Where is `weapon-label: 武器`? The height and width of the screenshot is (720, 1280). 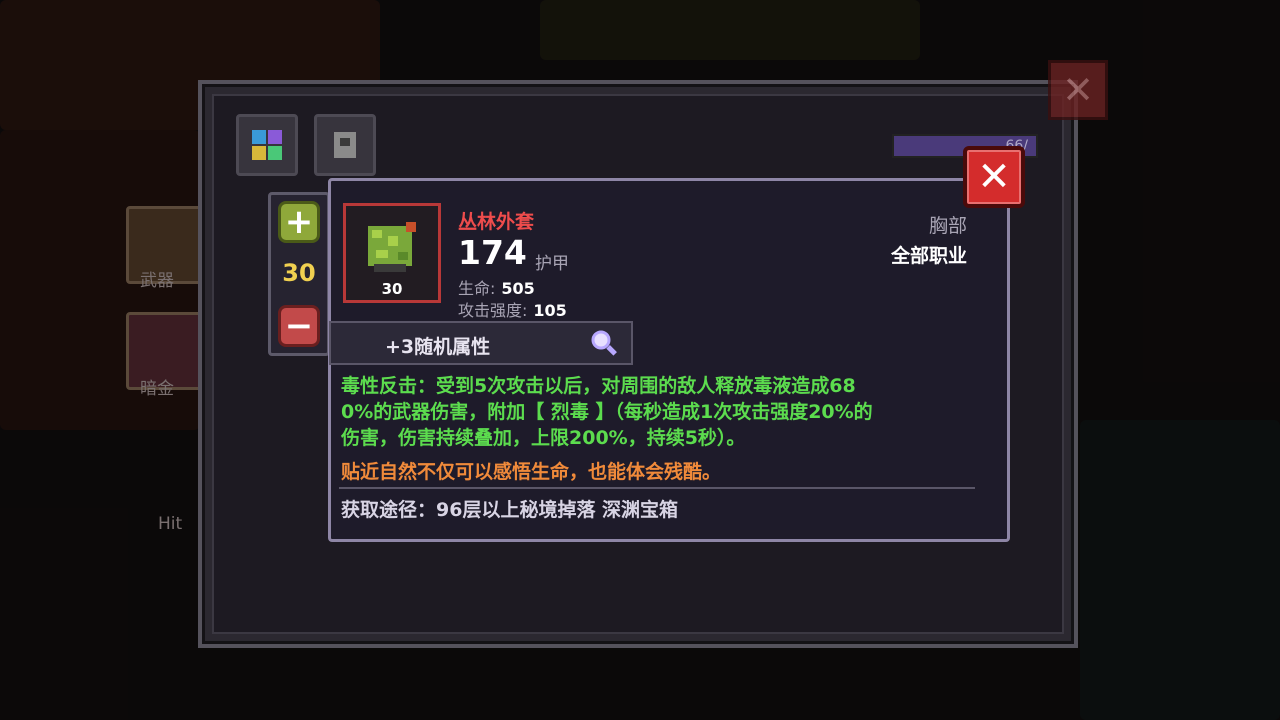 weapon-label: 武器 is located at coordinates (157, 281).